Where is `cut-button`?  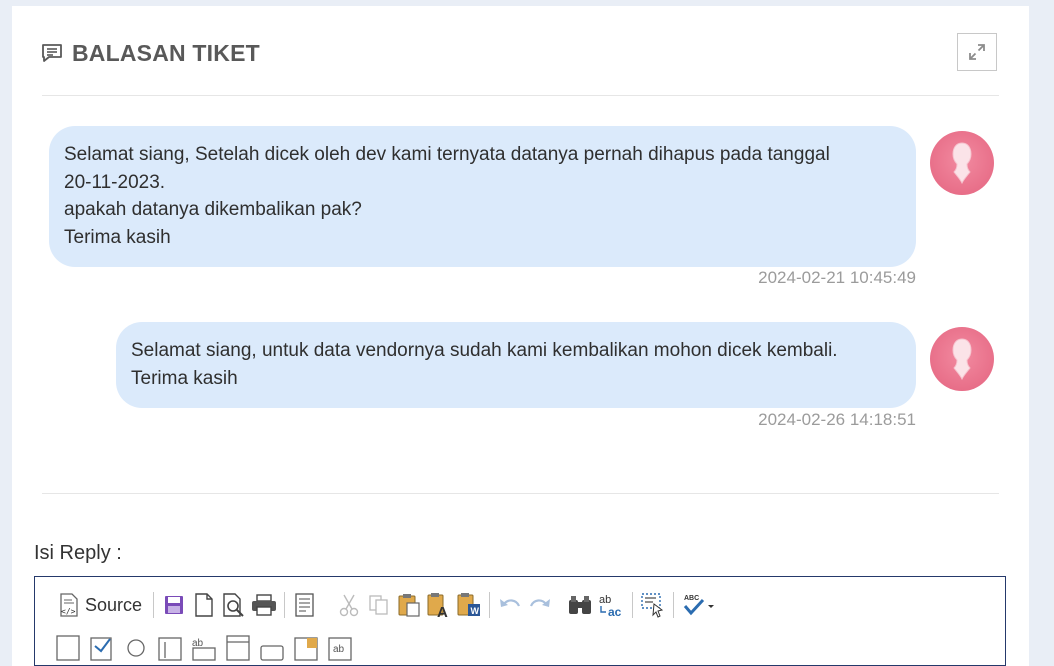
cut-button is located at coordinates (349, 605).